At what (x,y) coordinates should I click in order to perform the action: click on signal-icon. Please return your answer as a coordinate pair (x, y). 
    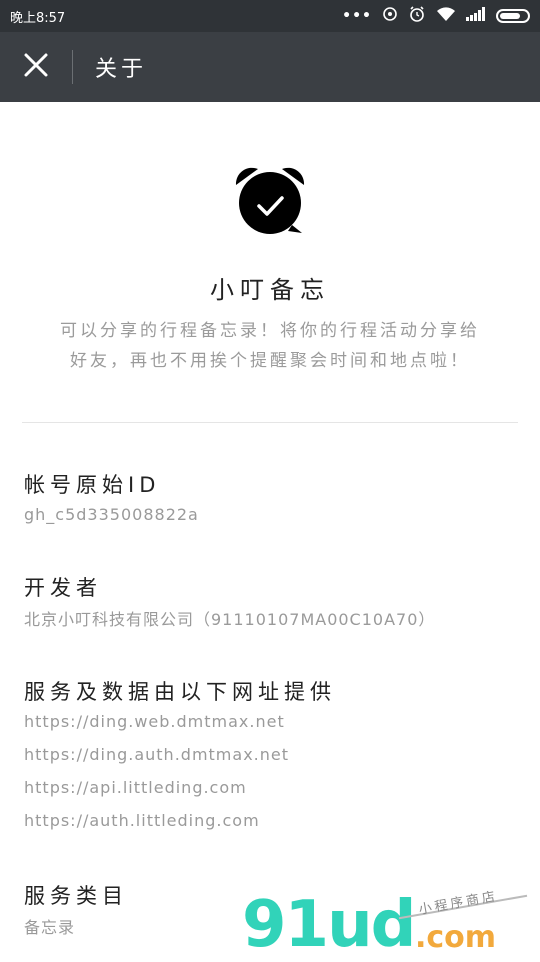
    Looking at the image, I should click on (476, 16).